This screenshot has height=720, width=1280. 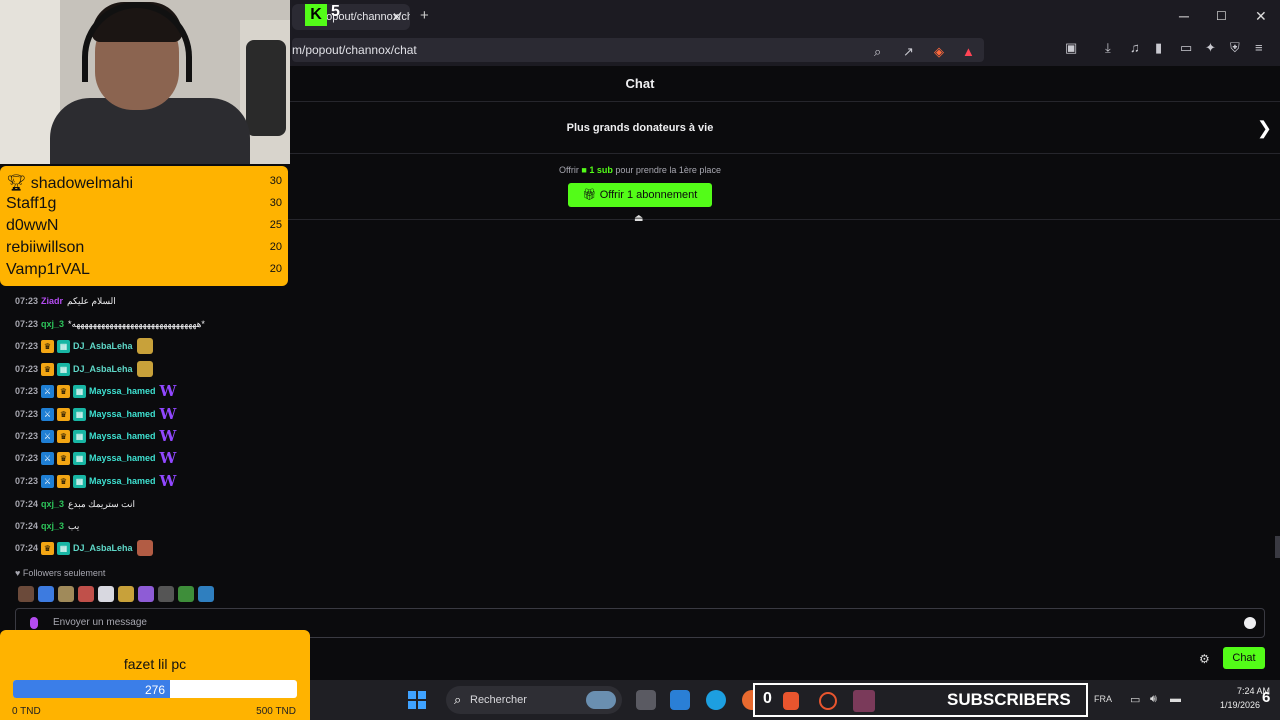 What do you see at coordinates (1184, 16) in the screenshot?
I see `minimize-button: ─` at bounding box center [1184, 16].